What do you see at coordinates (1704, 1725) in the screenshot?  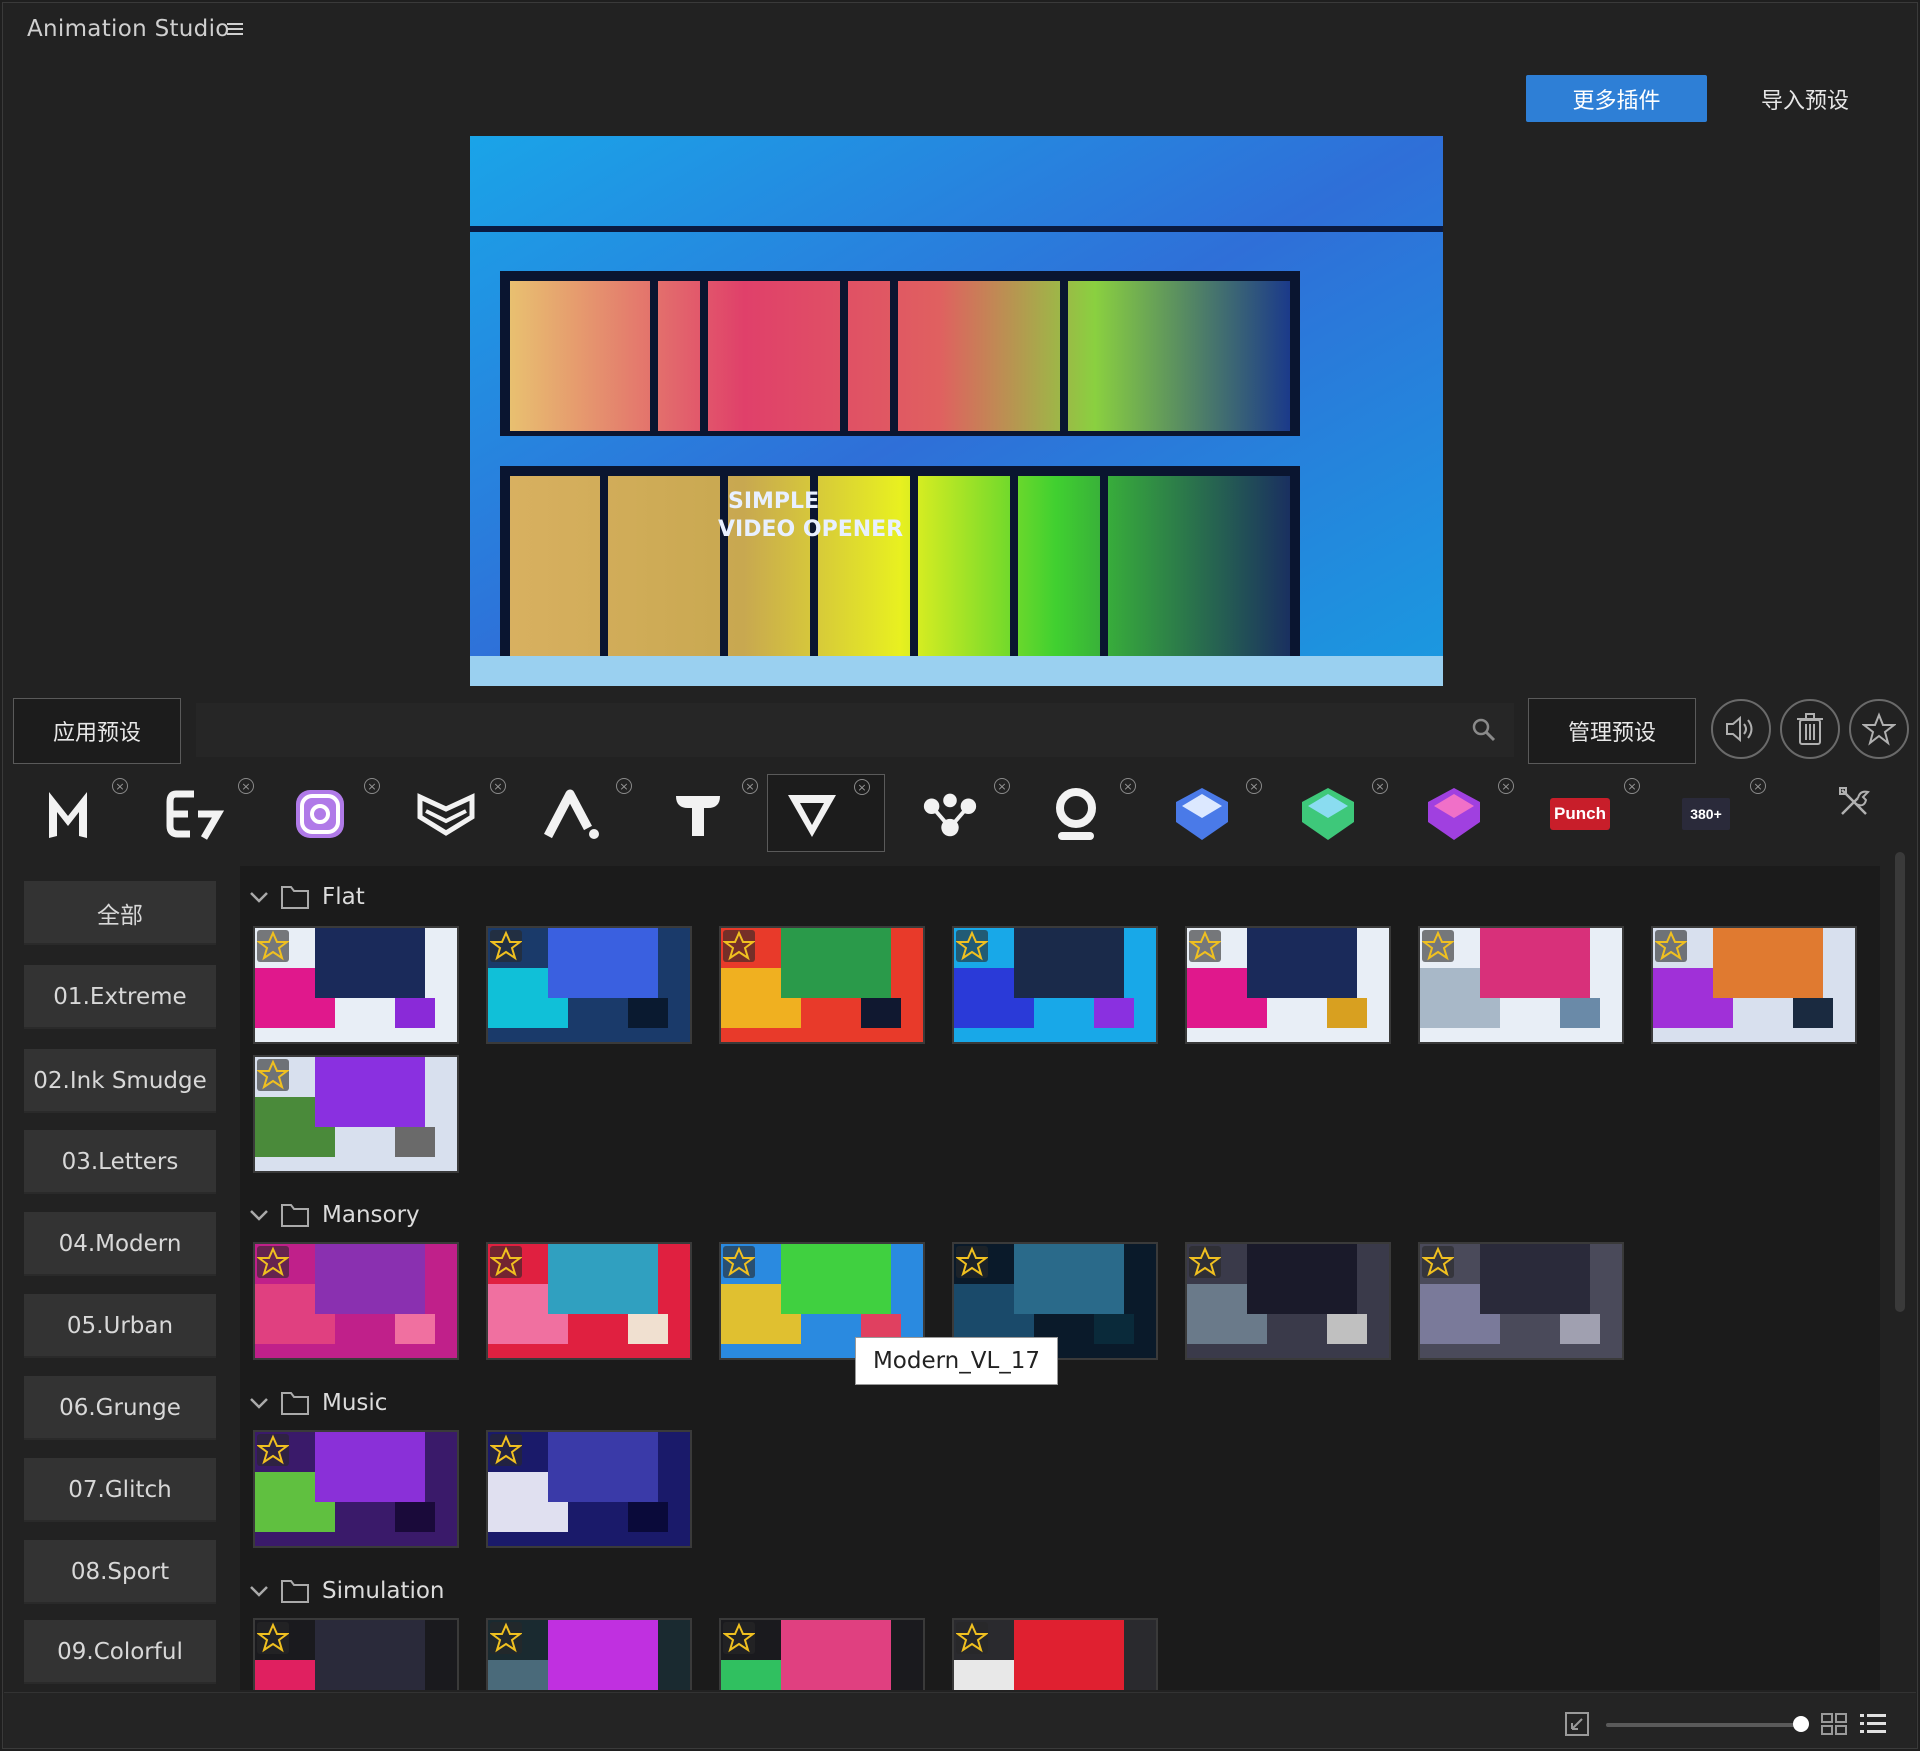 I see `thumbnail-size-slider` at bounding box center [1704, 1725].